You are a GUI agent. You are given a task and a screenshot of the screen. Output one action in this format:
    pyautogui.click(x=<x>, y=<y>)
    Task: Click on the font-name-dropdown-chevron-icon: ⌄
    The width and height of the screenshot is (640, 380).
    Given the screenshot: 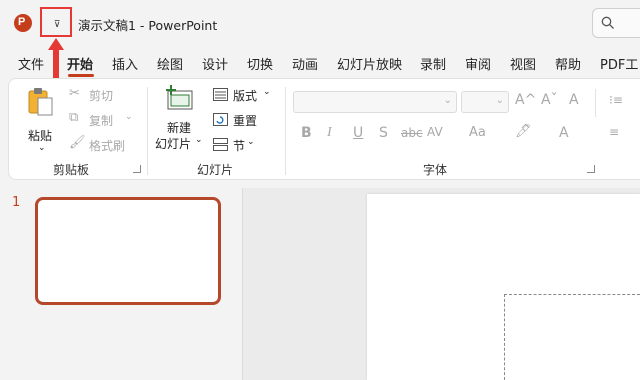 What is the action you would take?
    pyautogui.click(x=447, y=100)
    